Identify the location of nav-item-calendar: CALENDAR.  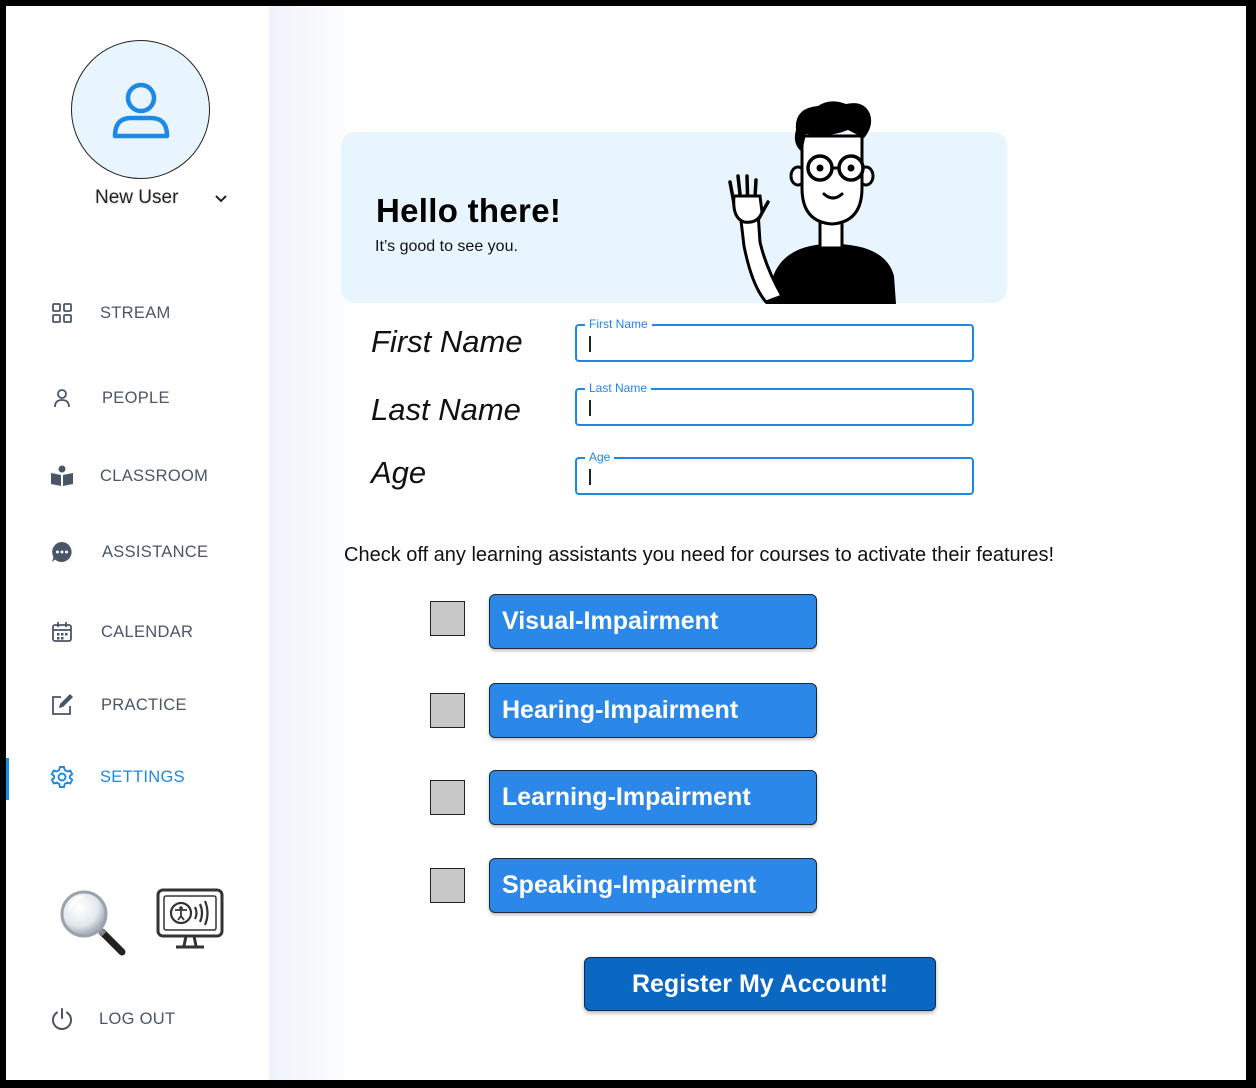
(137, 632).